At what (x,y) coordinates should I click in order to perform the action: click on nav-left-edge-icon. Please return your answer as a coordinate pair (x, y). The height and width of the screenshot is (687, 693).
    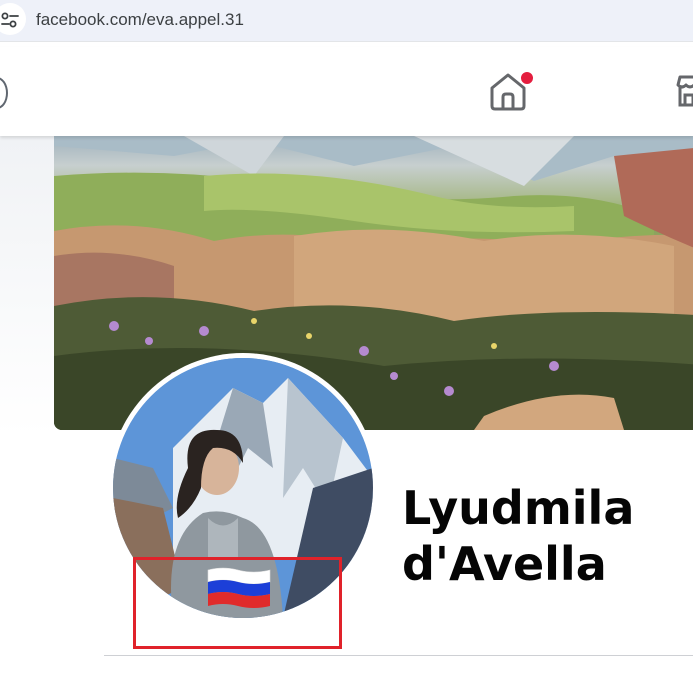
    Looking at the image, I should click on (4, 93).